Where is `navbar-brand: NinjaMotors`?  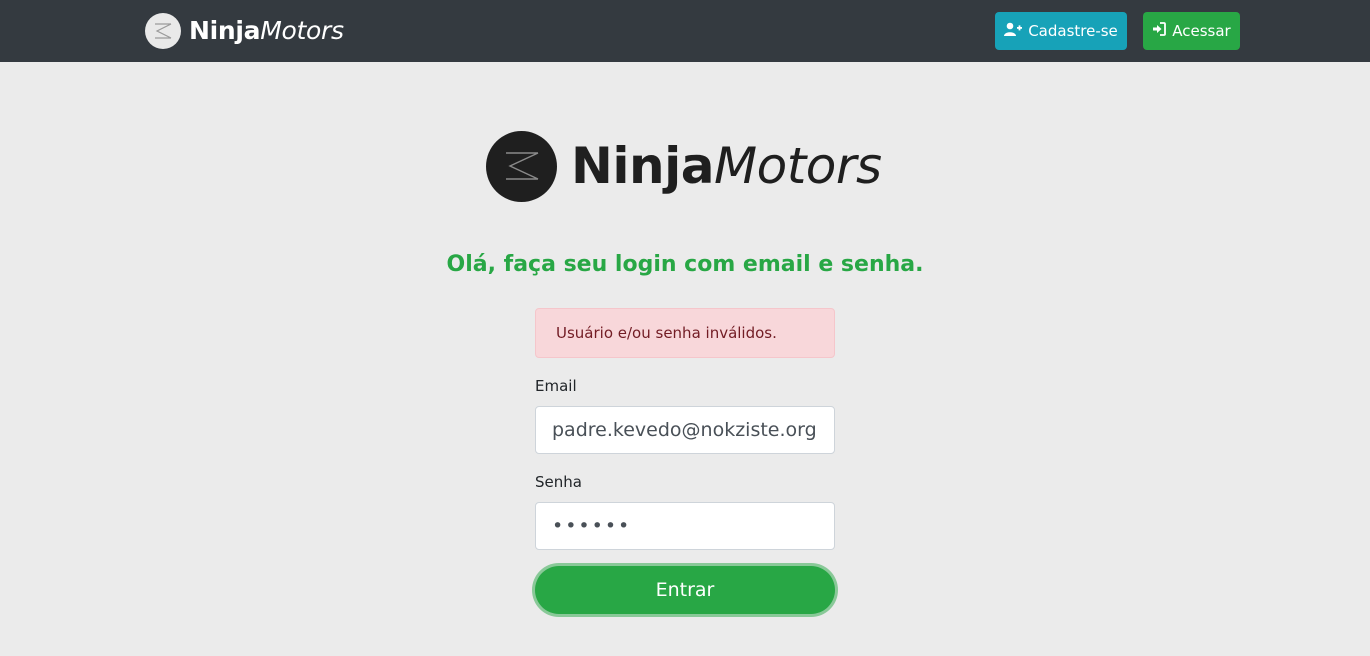
navbar-brand: NinjaMotors is located at coordinates (244, 31).